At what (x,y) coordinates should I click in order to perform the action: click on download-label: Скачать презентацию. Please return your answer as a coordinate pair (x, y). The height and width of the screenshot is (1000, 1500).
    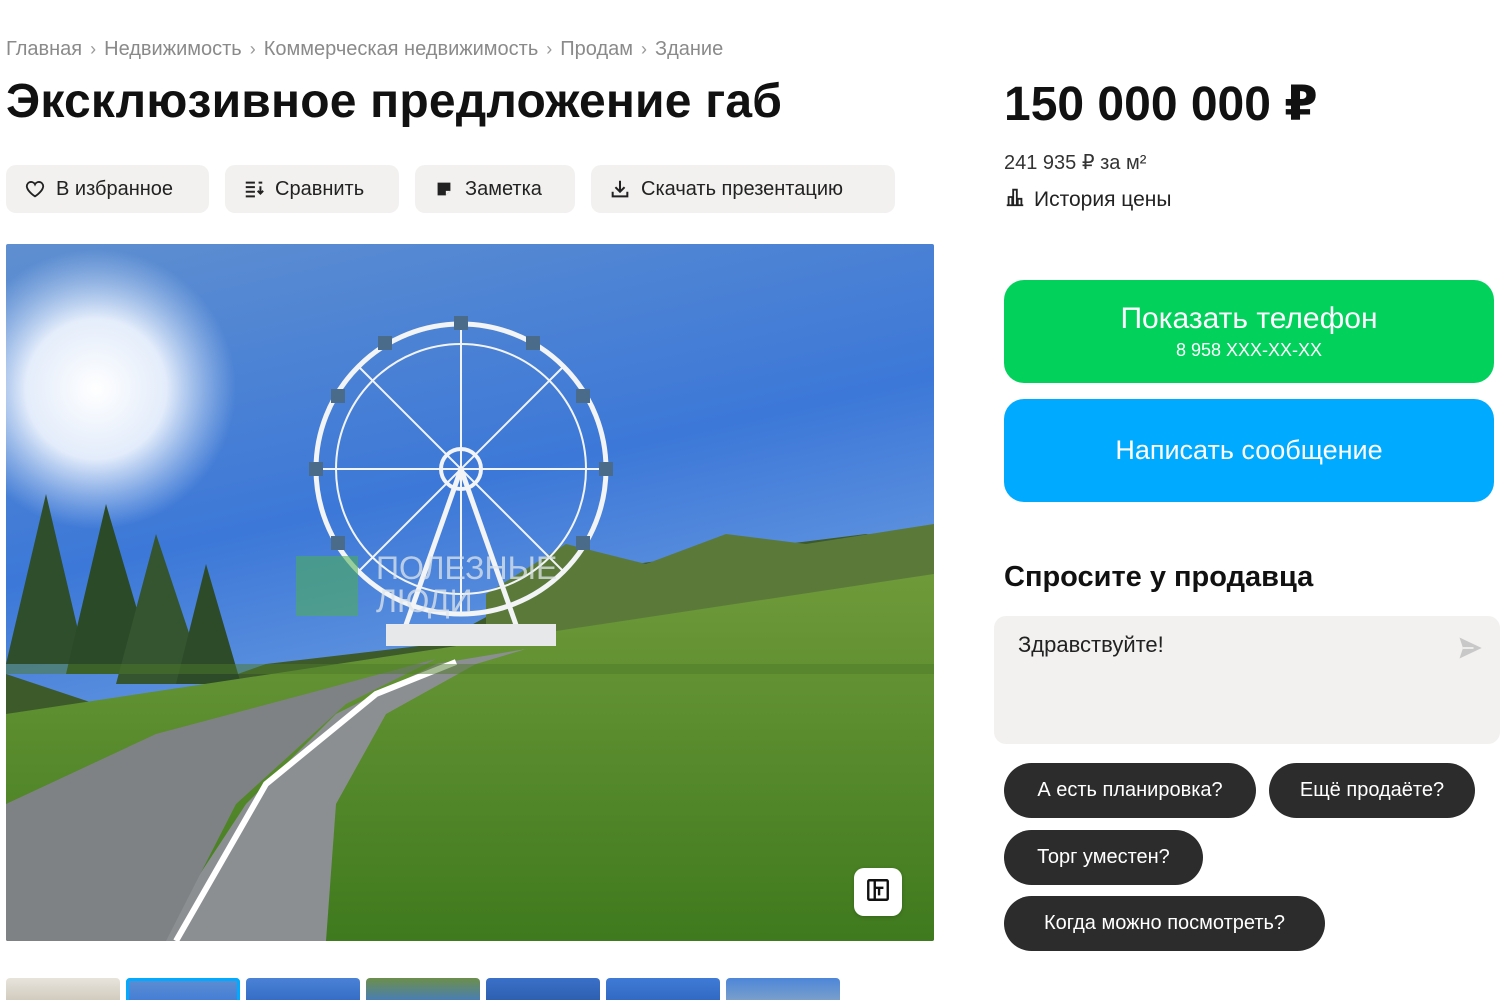
    Looking at the image, I should click on (742, 188).